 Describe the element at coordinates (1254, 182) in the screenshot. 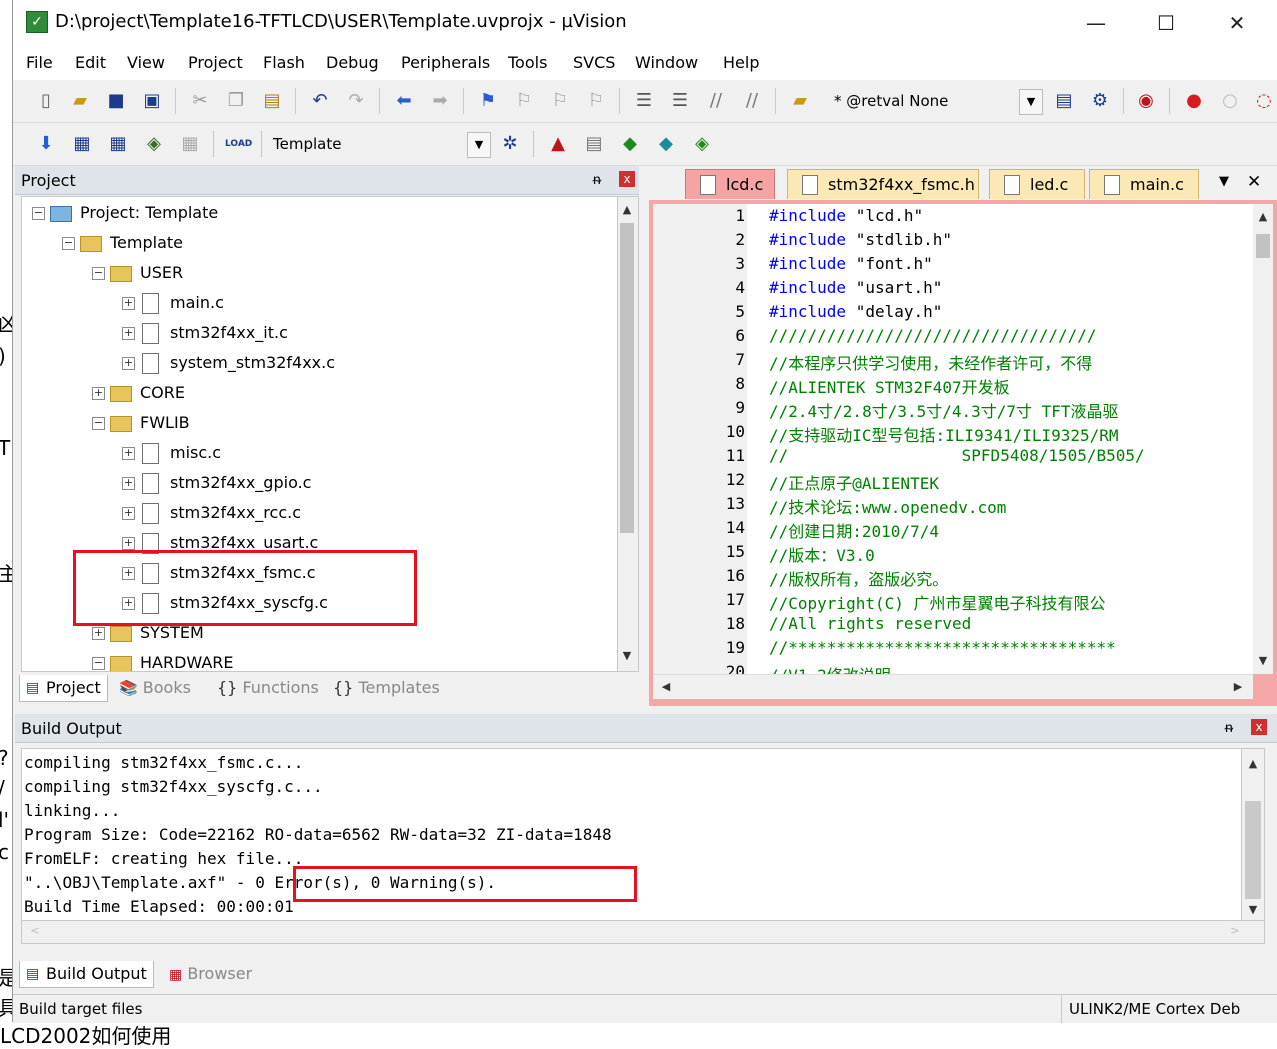

I see `close-tab-icon: ✕` at that location.